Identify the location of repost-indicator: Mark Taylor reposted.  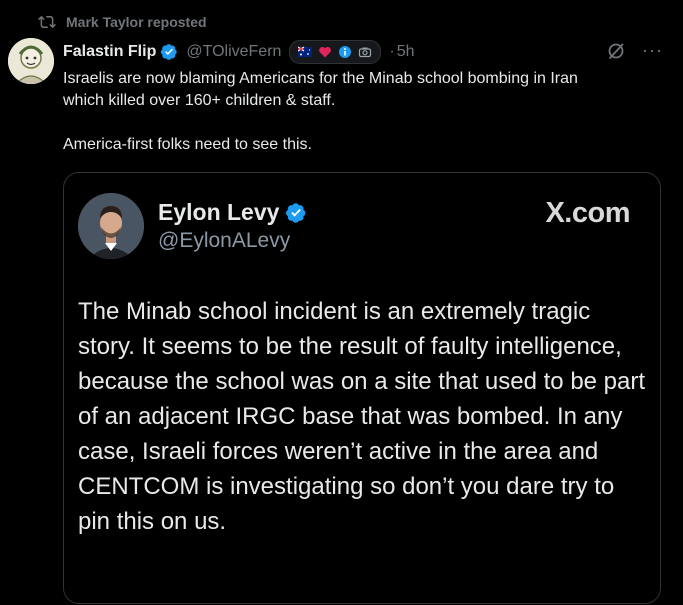
(122, 22).